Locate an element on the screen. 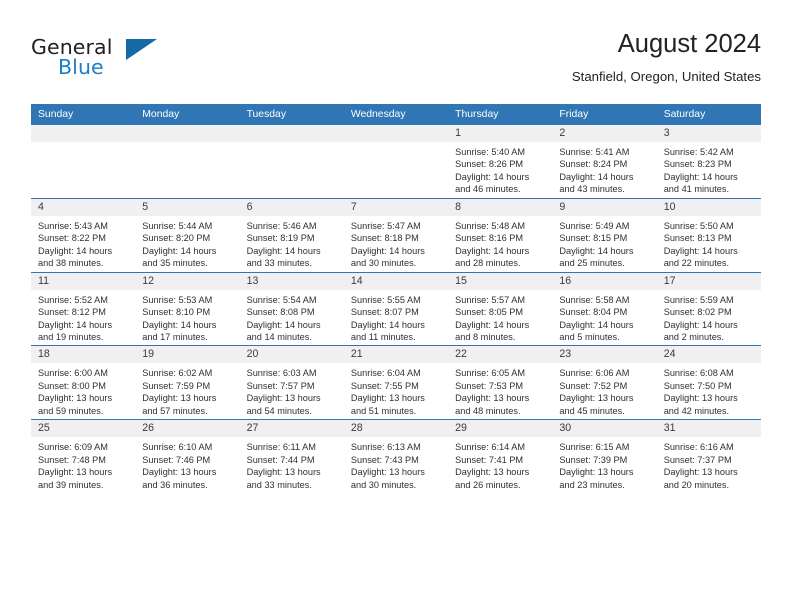  sunset-text: Sunset: 8:24 PM is located at coordinates (593, 164).